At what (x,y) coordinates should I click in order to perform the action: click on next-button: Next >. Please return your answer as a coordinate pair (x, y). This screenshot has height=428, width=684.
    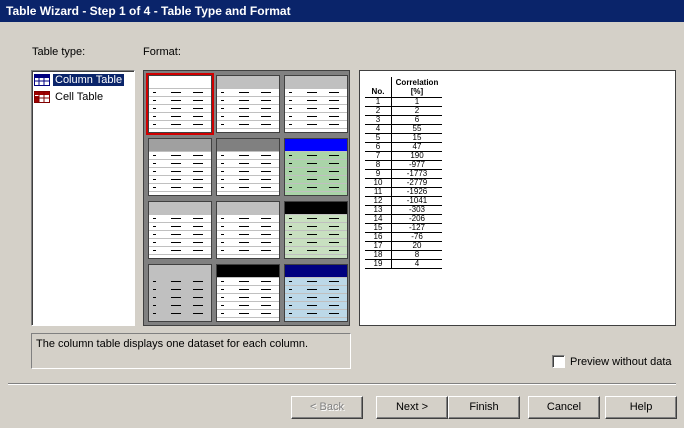
    Looking at the image, I should click on (412, 407).